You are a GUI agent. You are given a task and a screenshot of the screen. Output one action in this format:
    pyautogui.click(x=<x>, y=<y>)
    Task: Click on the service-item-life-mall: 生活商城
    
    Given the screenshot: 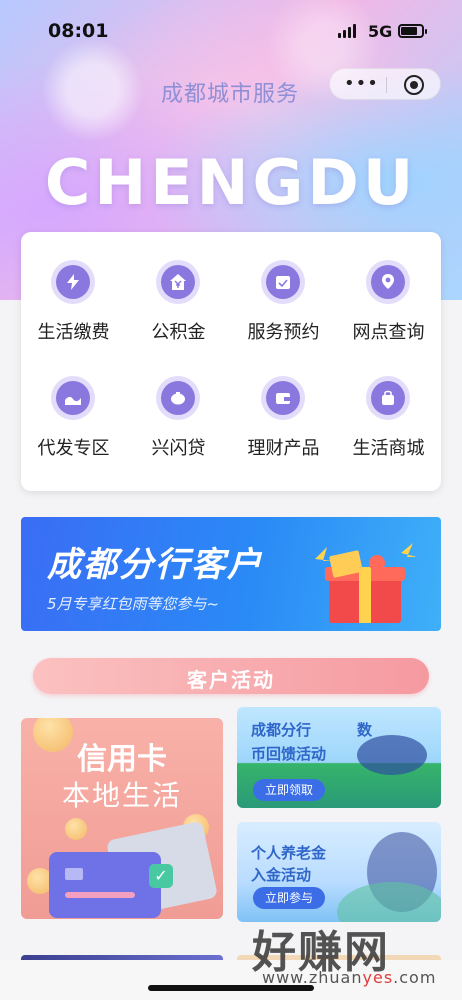 What is the action you would take?
    pyautogui.click(x=388, y=403)
    